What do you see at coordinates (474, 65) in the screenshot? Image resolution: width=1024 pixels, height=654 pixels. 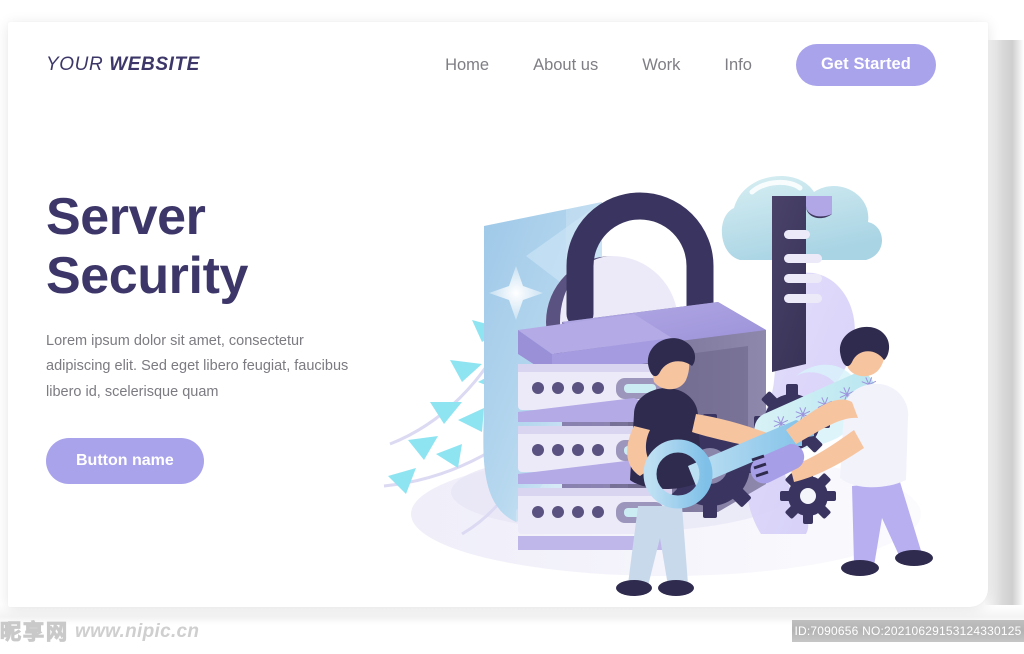 I see `nav-item-home: Home` at bounding box center [474, 65].